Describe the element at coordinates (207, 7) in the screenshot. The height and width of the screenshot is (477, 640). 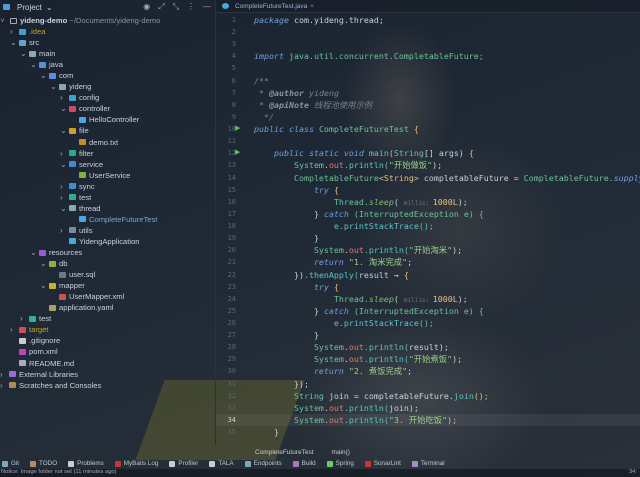
I see `hide-icon: —` at that location.